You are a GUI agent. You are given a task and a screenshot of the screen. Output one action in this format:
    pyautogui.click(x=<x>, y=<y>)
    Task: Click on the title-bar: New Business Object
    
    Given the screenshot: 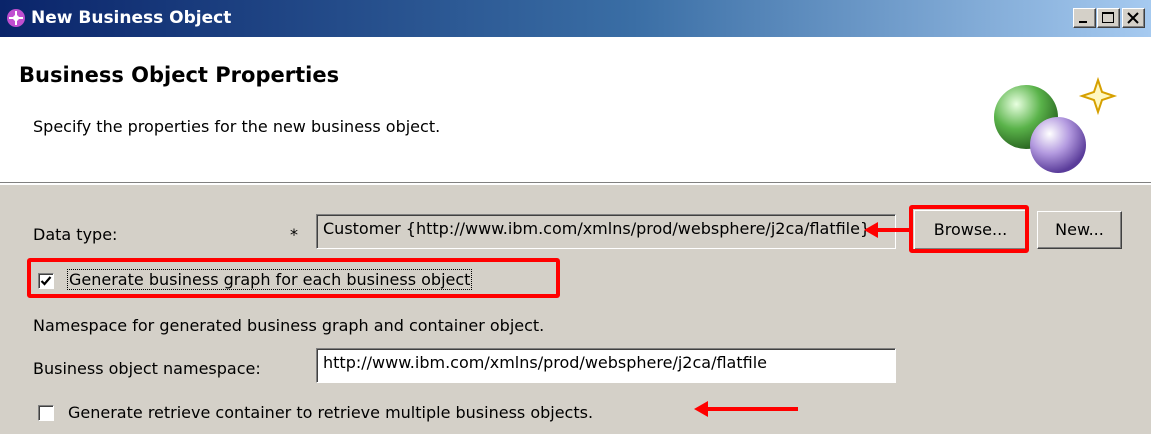 What is the action you would take?
    pyautogui.click(x=575, y=18)
    